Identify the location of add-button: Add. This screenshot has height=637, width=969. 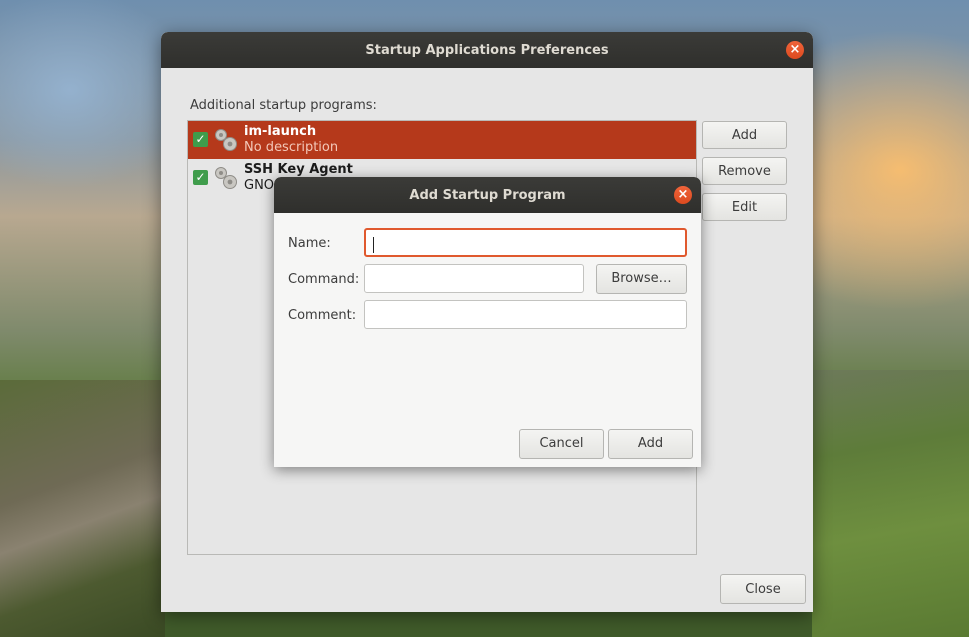
(744, 135).